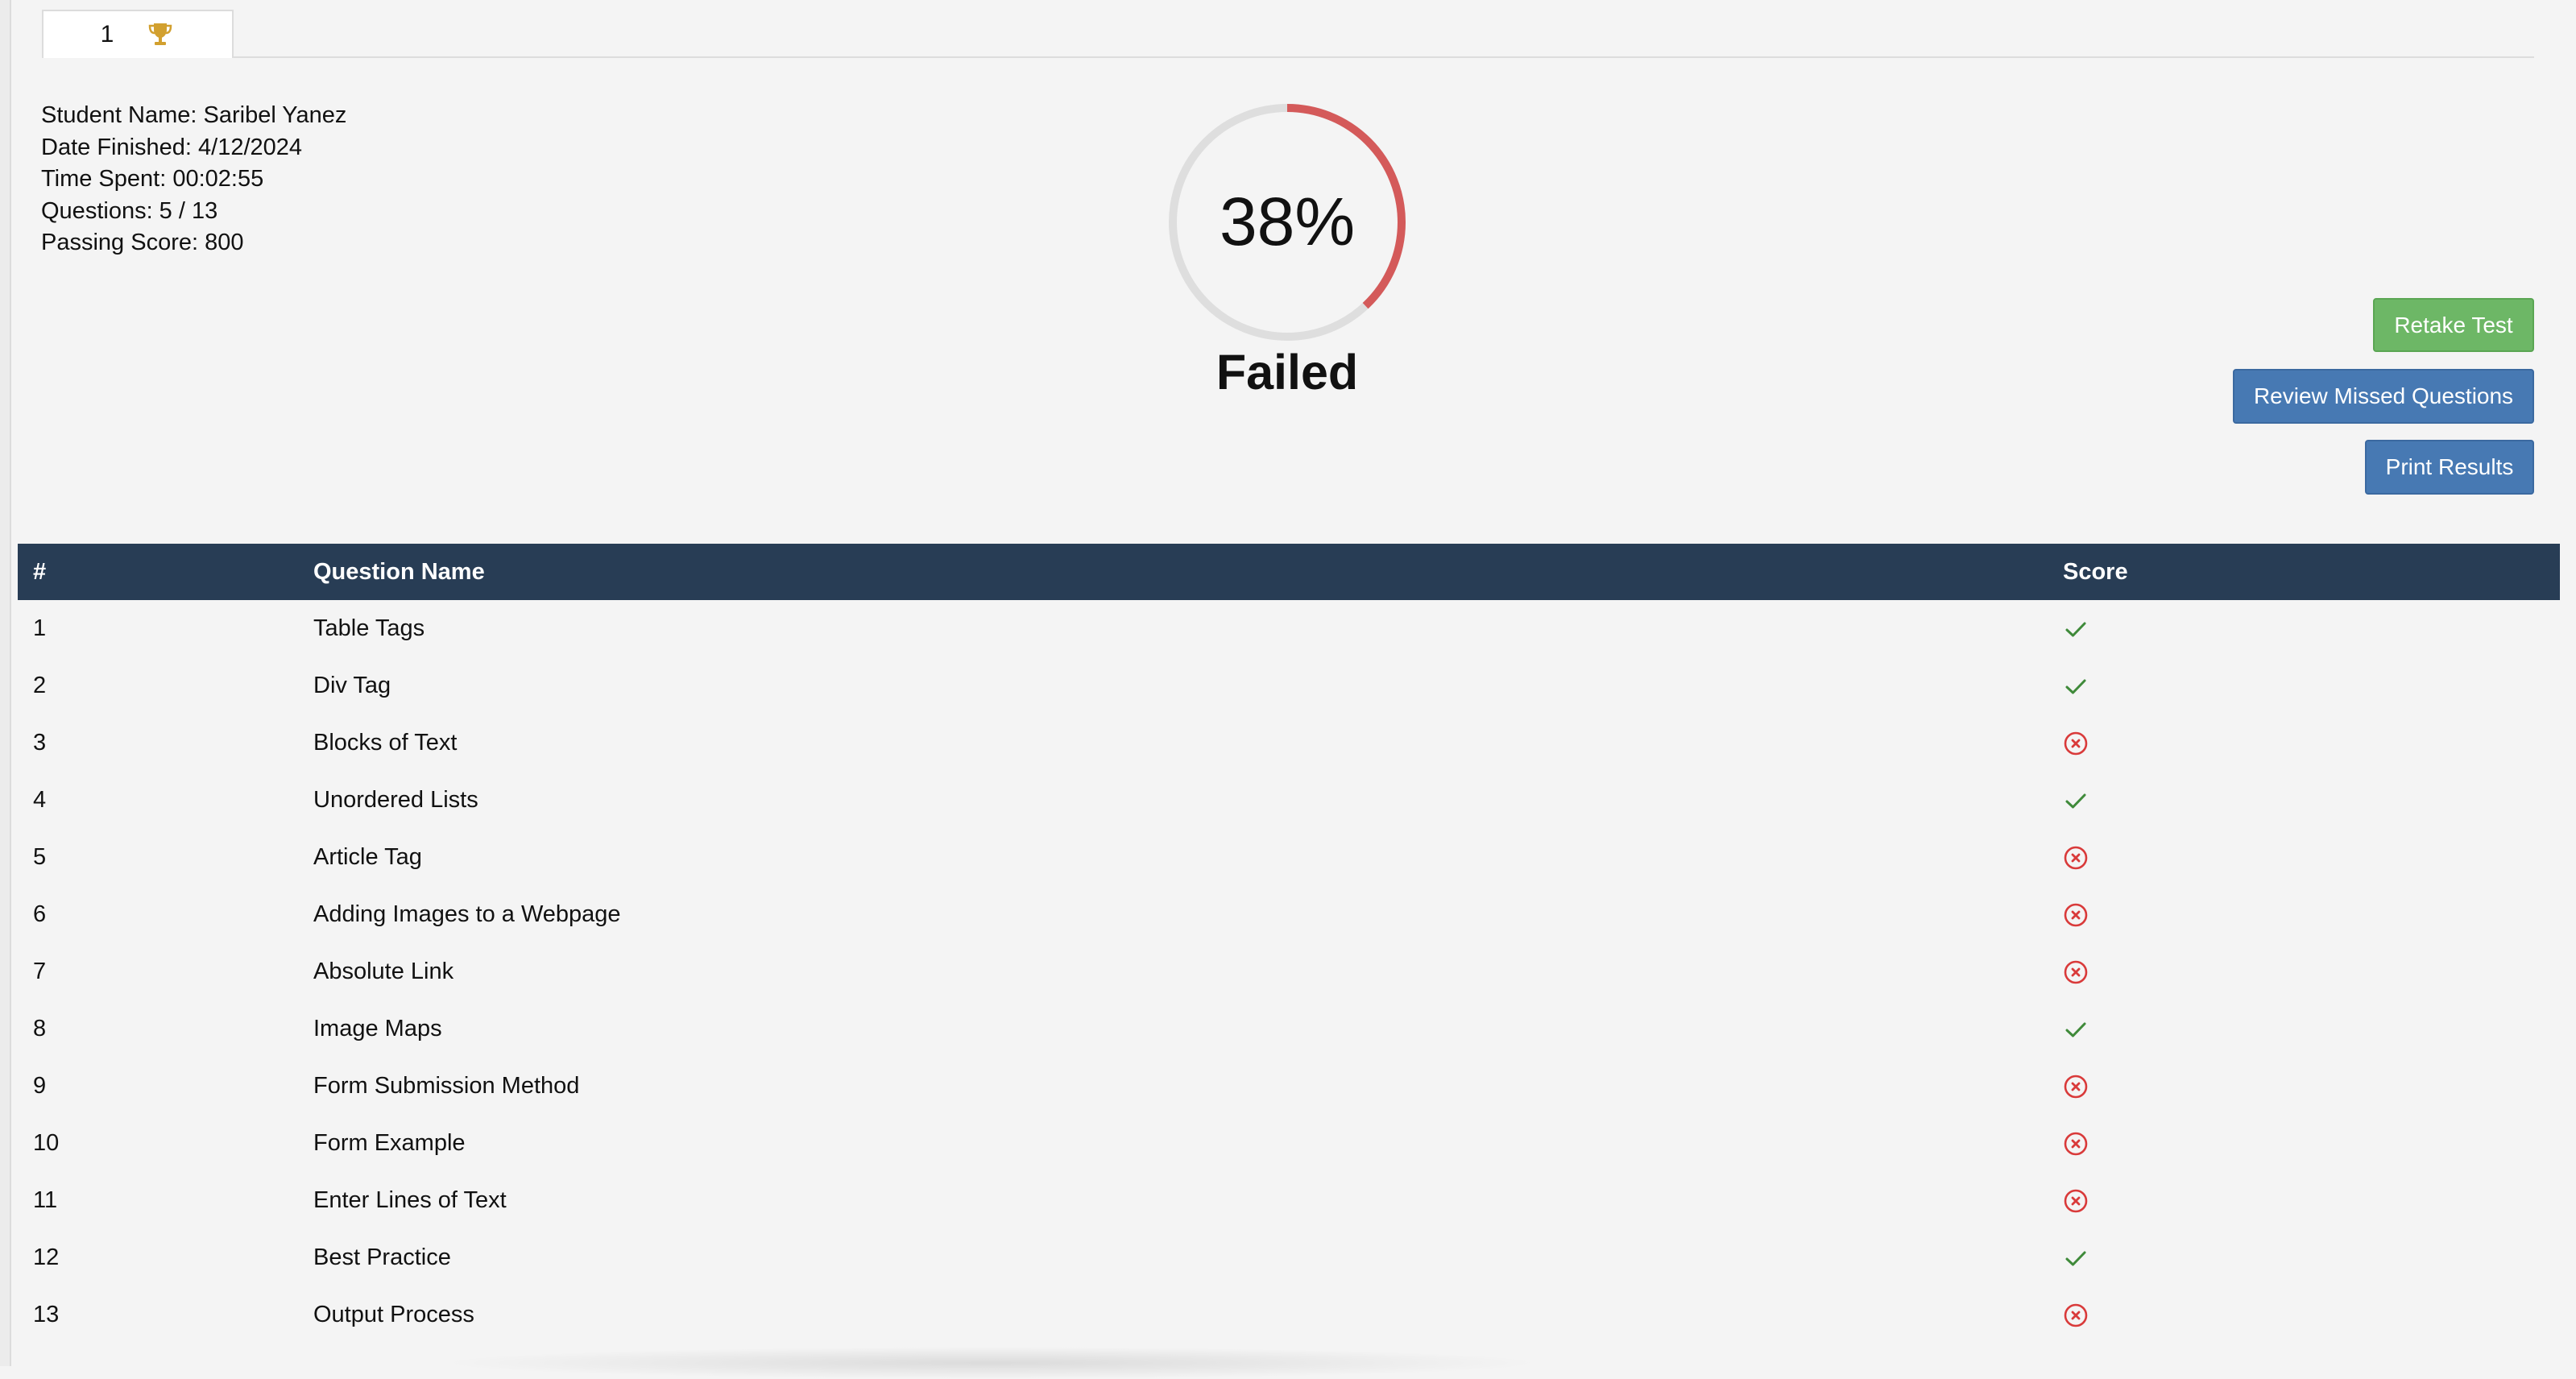 The height and width of the screenshot is (1379, 2576). Describe the element at coordinates (352, 685) in the screenshot. I see `row-question-name: Div Tag` at that location.